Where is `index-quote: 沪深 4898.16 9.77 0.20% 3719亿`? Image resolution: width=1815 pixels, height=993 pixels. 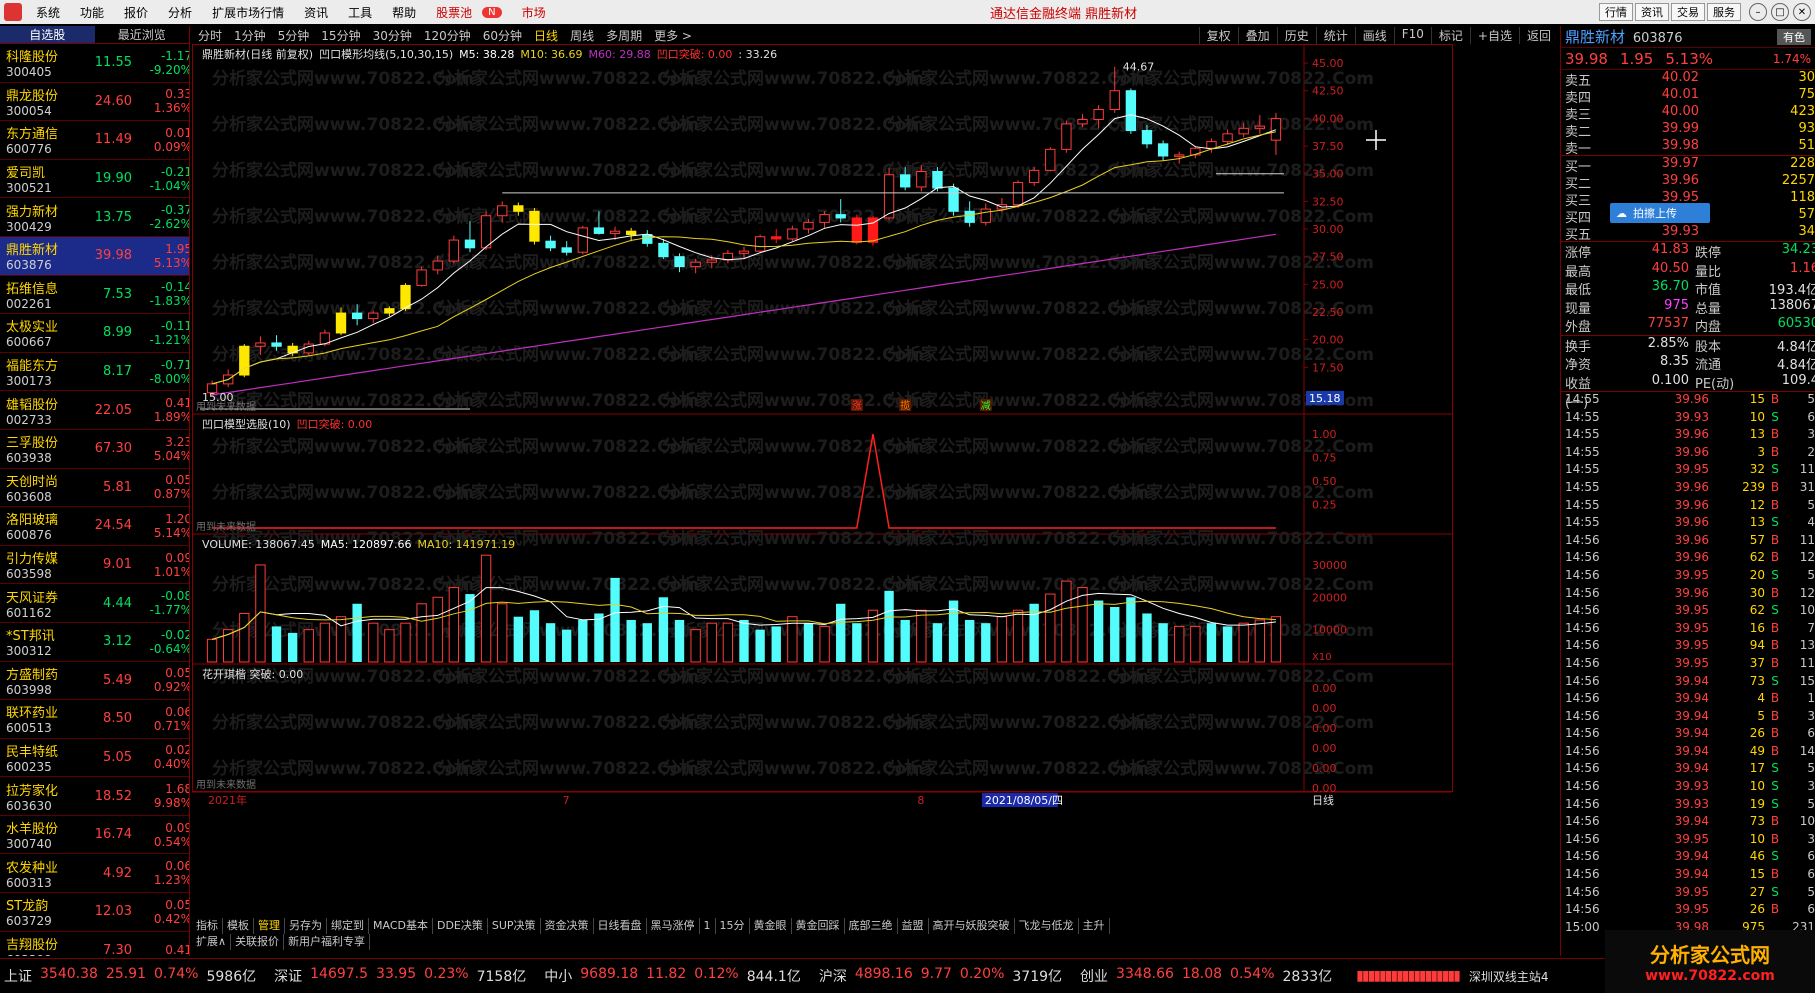 index-quote: 沪深 4898.16 9.77 0.20% 3719亿 is located at coordinates (940, 976).